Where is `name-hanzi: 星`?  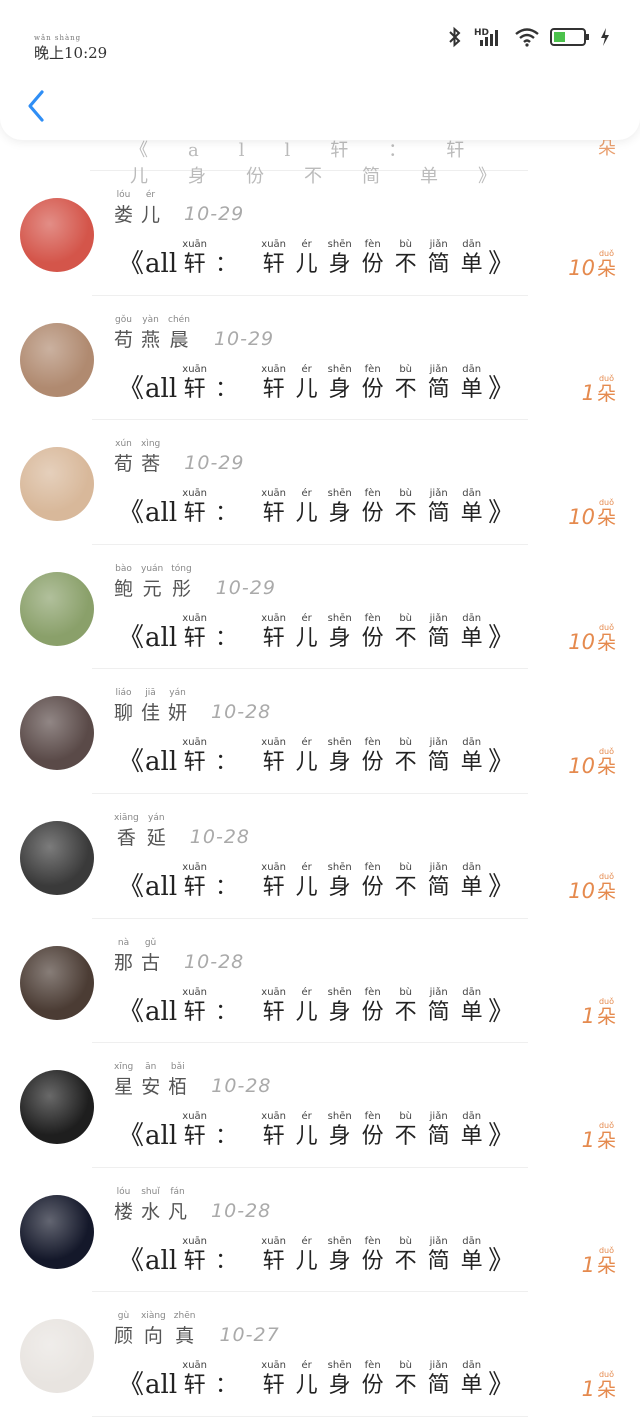 name-hanzi: 星 is located at coordinates (124, 1087).